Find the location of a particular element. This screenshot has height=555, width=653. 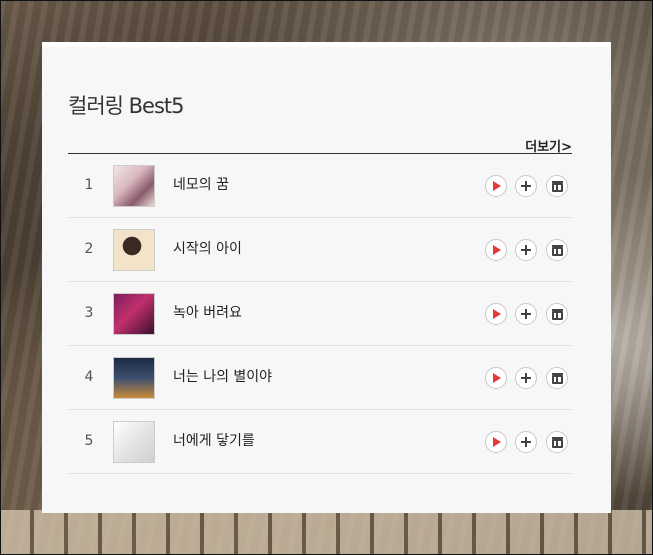

song-title: 너에게 닿기를 is located at coordinates (214, 441).